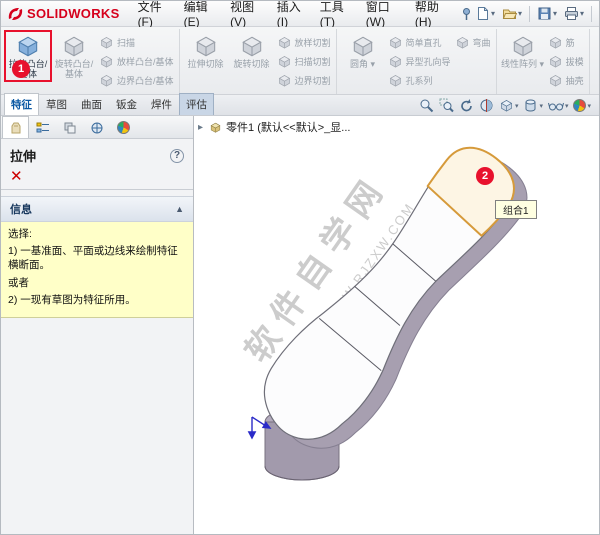 Image resolution: width=600 pixels, height=535 pixels. I want to click on simple-hole-button: 简单直孔, so click(419, 42).